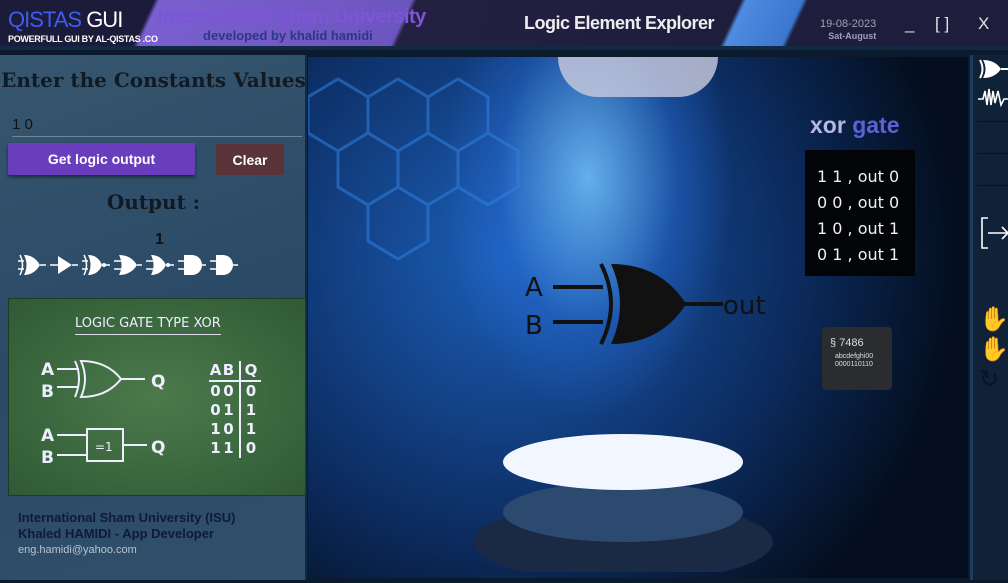 Image resolution: width=1008 pixels, height=583 pixels. I want to click on board-label-a1: A, so click(48, 370).